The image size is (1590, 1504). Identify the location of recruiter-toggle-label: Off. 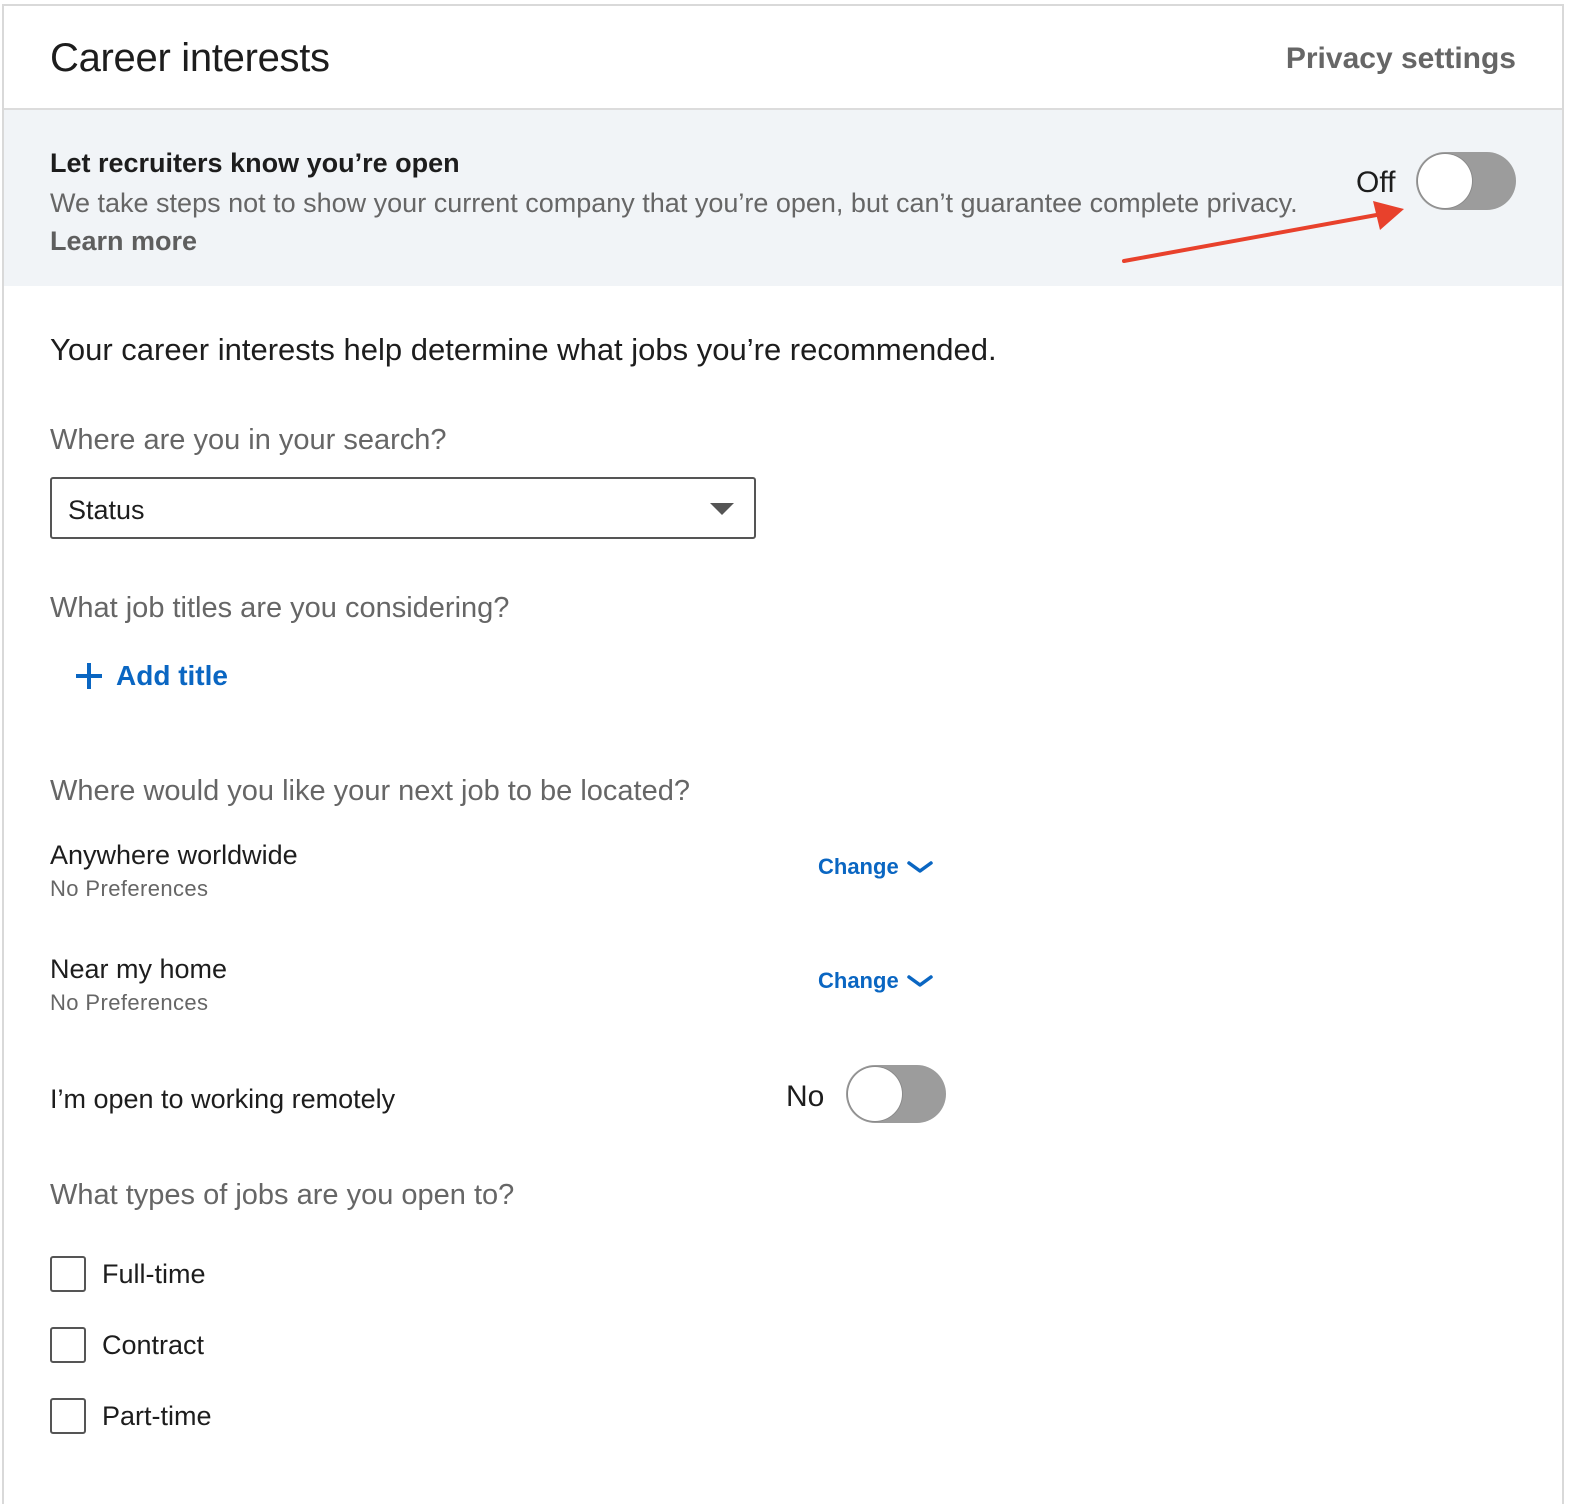
(1376, 182).